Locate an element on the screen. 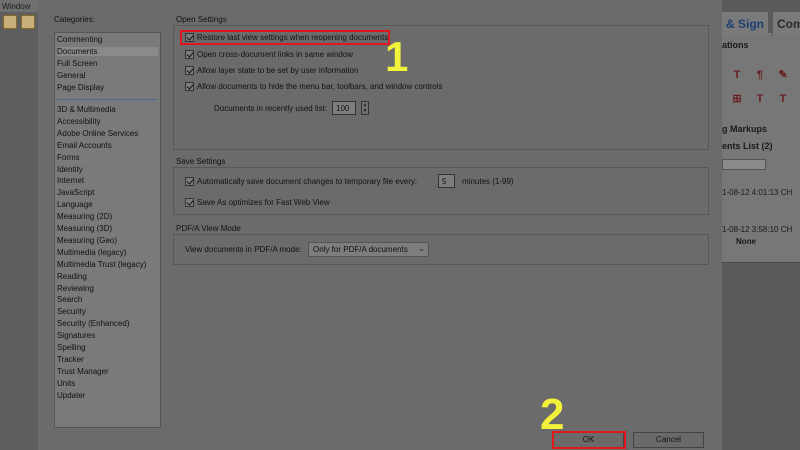 The width and height of the screenshot is (800, 450). category-item-reviewing: Reviewing is located at coordinates (75, 288).